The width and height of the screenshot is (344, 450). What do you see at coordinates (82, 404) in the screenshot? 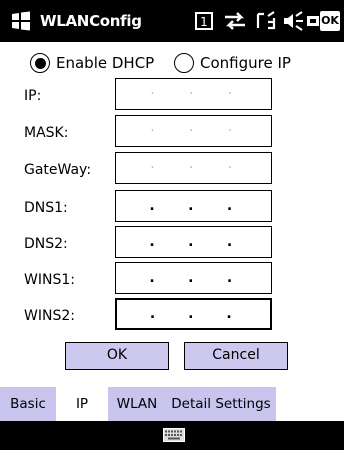
I see `tab-ip: IP` at bounding box center [82, 404].